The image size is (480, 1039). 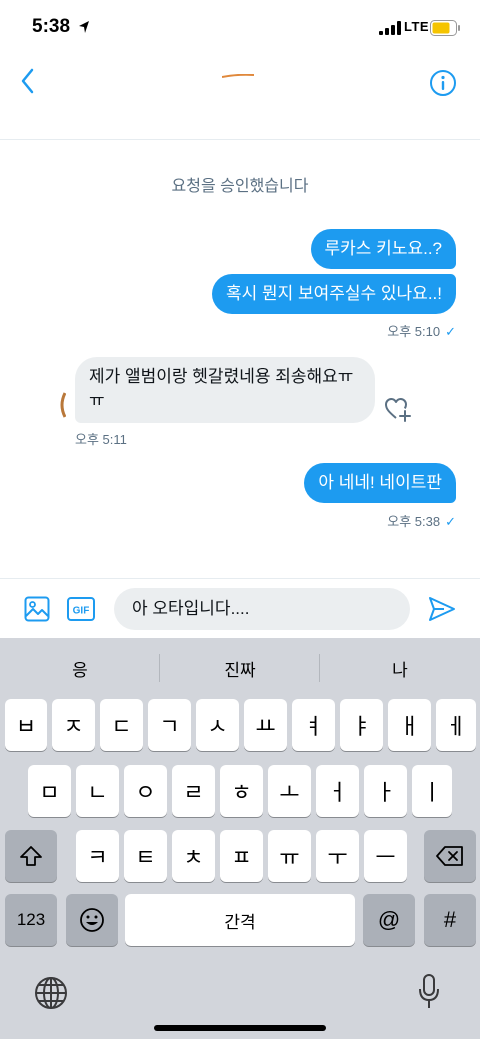 What do you see at coordinates (29, 81) in the screenshot?
I see `back-icon` at bounding box center [29, 81].